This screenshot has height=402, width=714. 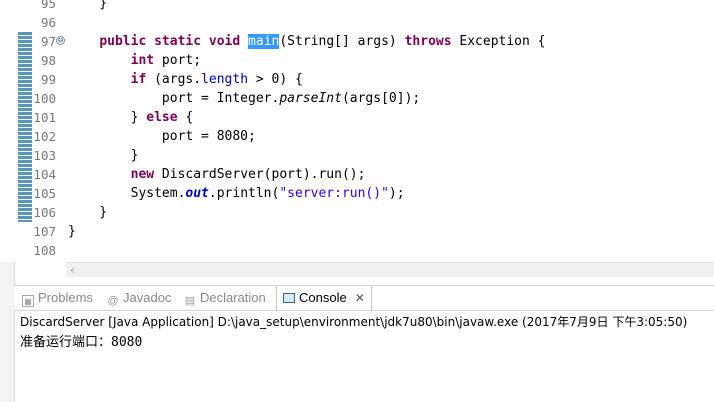 What do you see at coordinates (113, 301) in the screenshot?
I see `javadoc-at-icon: @` at bounding box center [113, 301].